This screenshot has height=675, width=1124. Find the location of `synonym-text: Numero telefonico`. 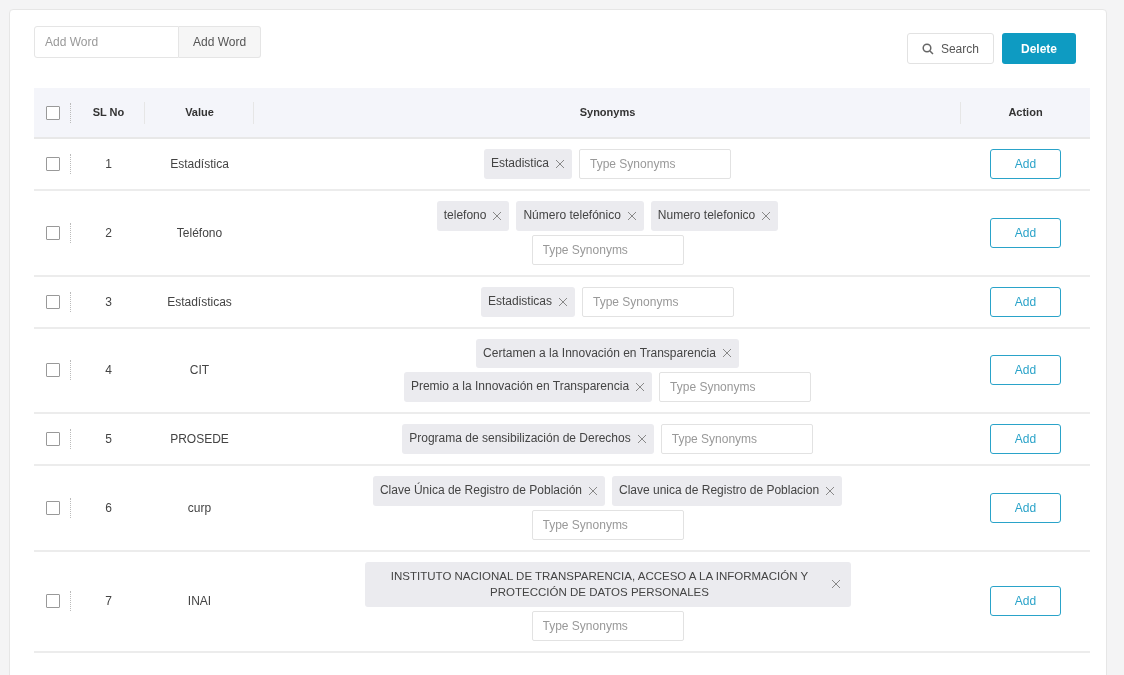

synonym-text: Numero telefonico is located at coordinates (706, 216).